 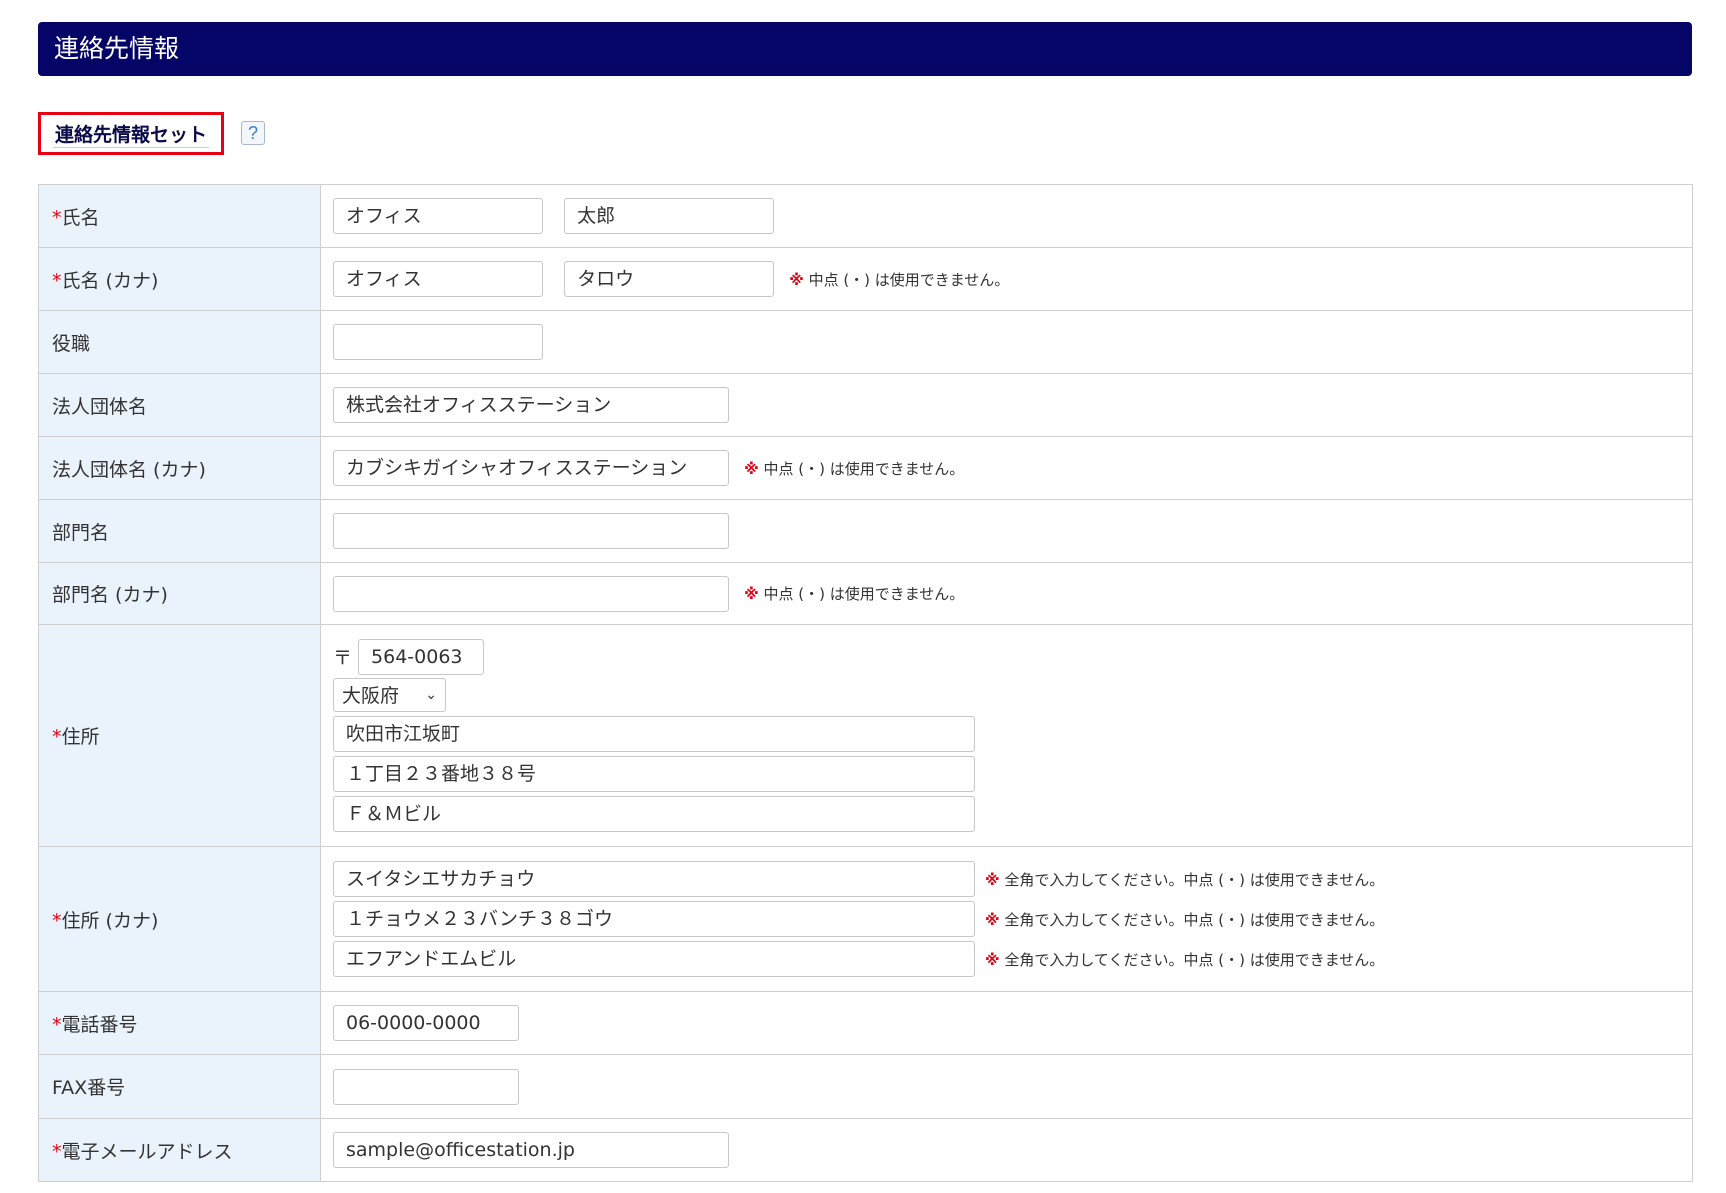 What do you see at coordinates (531, 405) in the screenshot?
I see `company-input: 株式会社オフィスステーション` at bounding box center [531, 405].